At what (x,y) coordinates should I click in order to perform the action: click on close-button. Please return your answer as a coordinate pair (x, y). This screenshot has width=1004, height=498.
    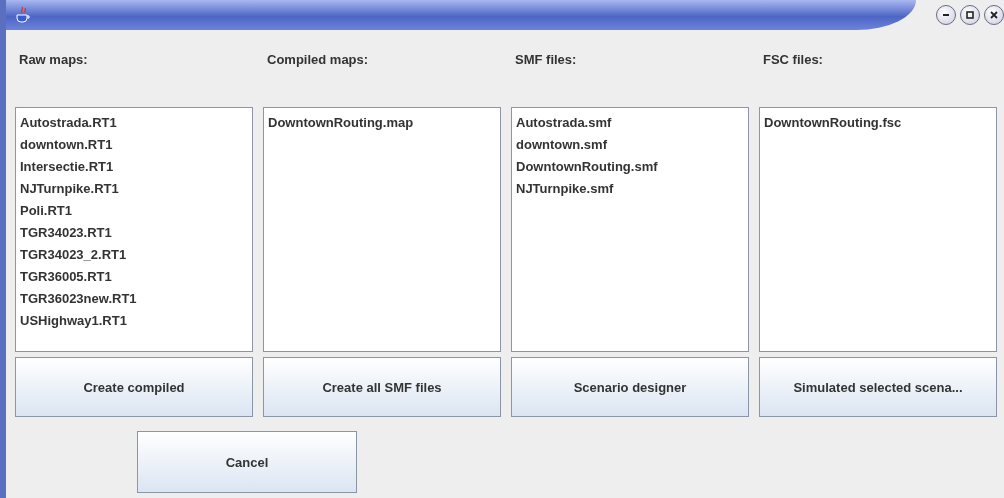
    Looking at the image, I should click on (994, 15).